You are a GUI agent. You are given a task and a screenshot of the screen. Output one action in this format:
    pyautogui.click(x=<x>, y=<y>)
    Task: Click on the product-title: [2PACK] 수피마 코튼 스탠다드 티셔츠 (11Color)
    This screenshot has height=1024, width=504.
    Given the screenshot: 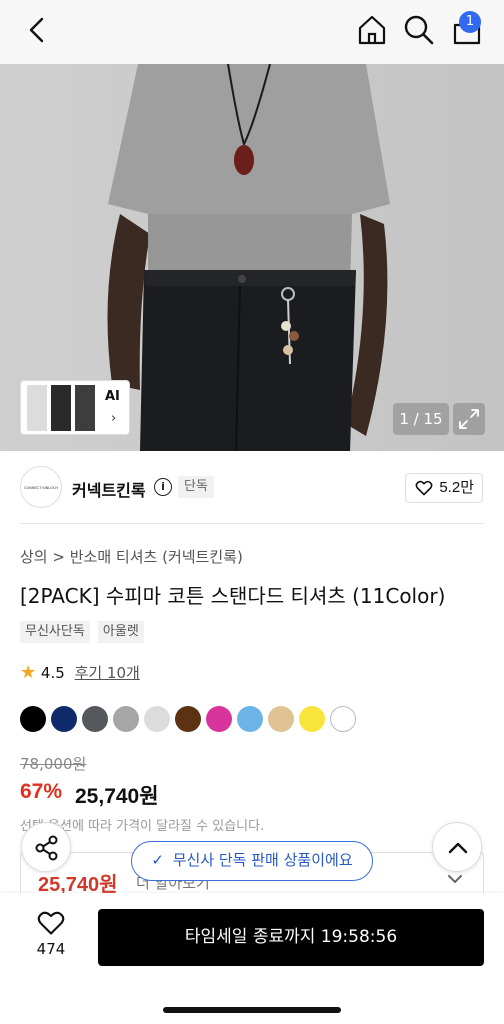 What is the action you would take?
    pyautogui.click(x=233, y=596)
    